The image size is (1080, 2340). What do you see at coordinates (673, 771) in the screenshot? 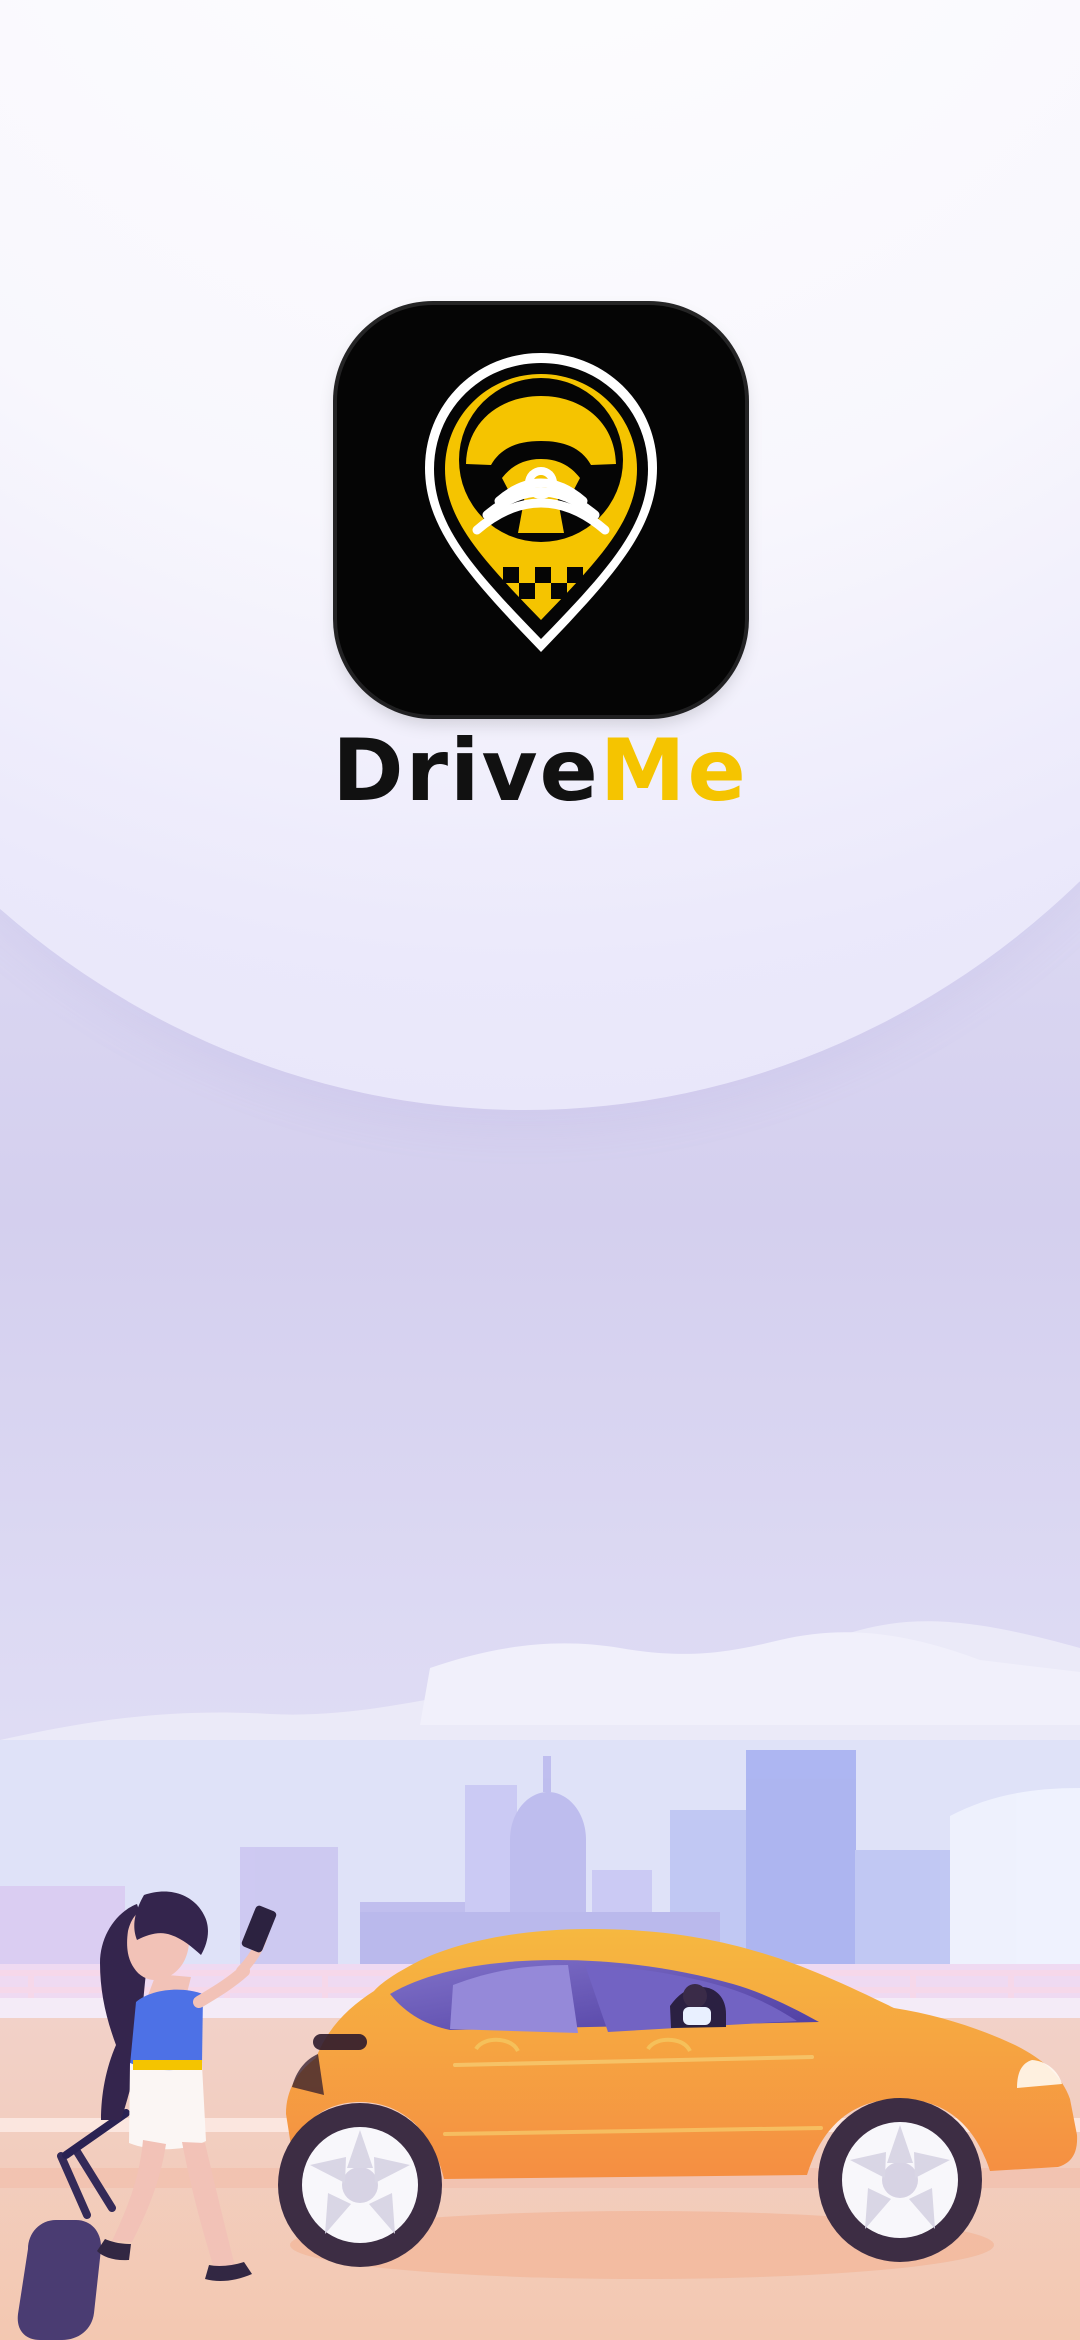
I see `brand-name-accent: Me` at bounding box center [673, 771].